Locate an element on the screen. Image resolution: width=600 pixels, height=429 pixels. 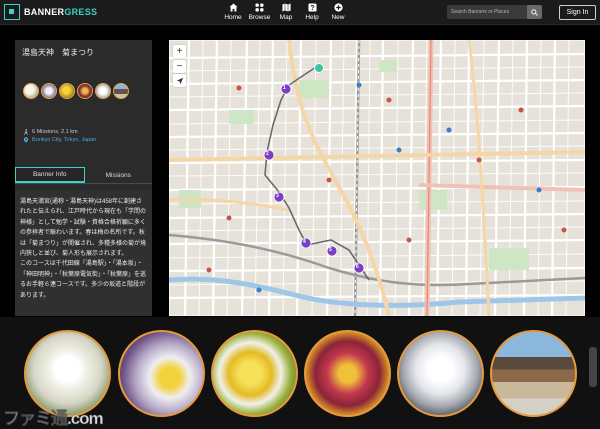
nav-browse: Browse is located at coordinates (259, 11).